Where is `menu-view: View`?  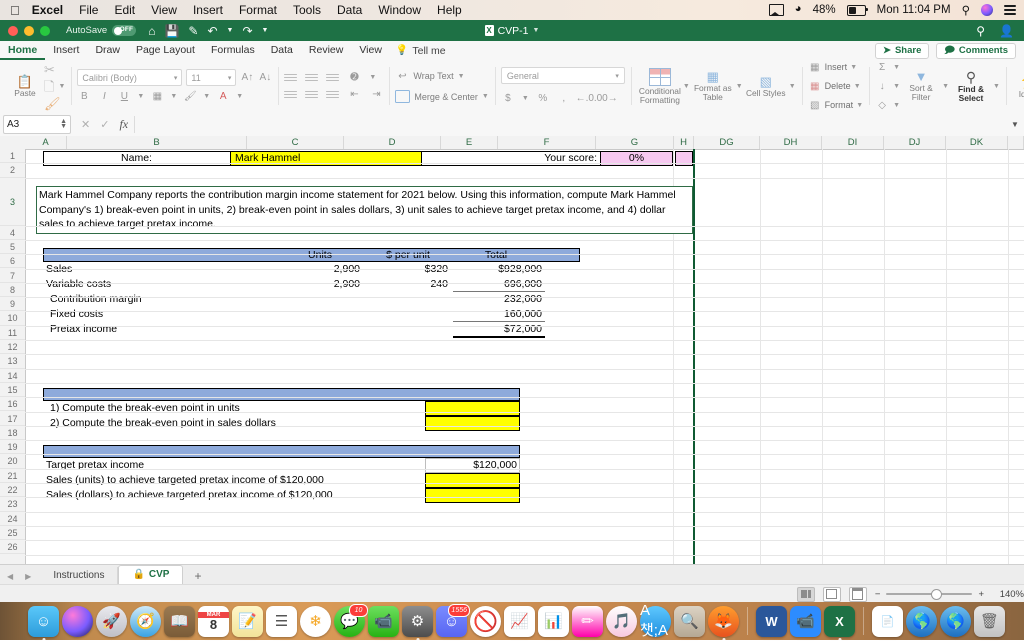 menu-view: View is located at coordinates (164, 10).